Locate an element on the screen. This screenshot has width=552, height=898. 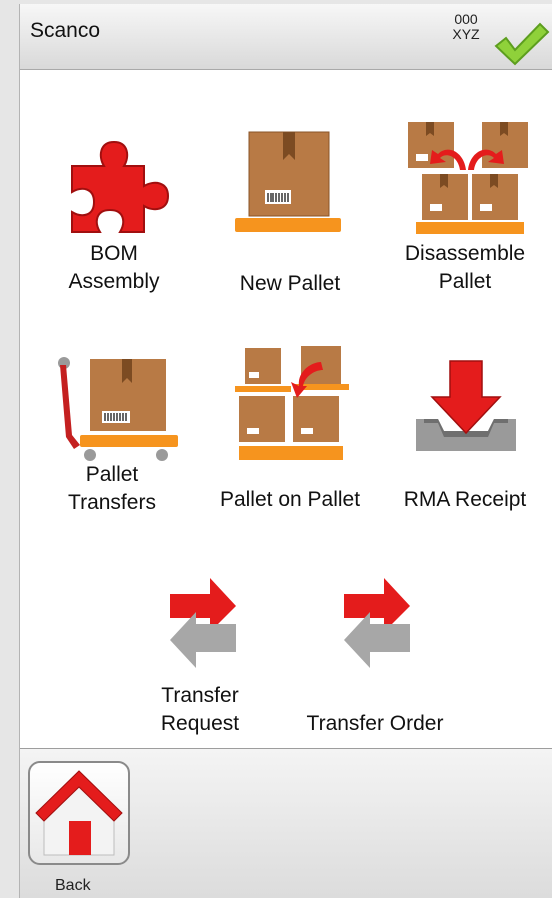
puzzle-piece-icon is located at coordinates (120, 186).